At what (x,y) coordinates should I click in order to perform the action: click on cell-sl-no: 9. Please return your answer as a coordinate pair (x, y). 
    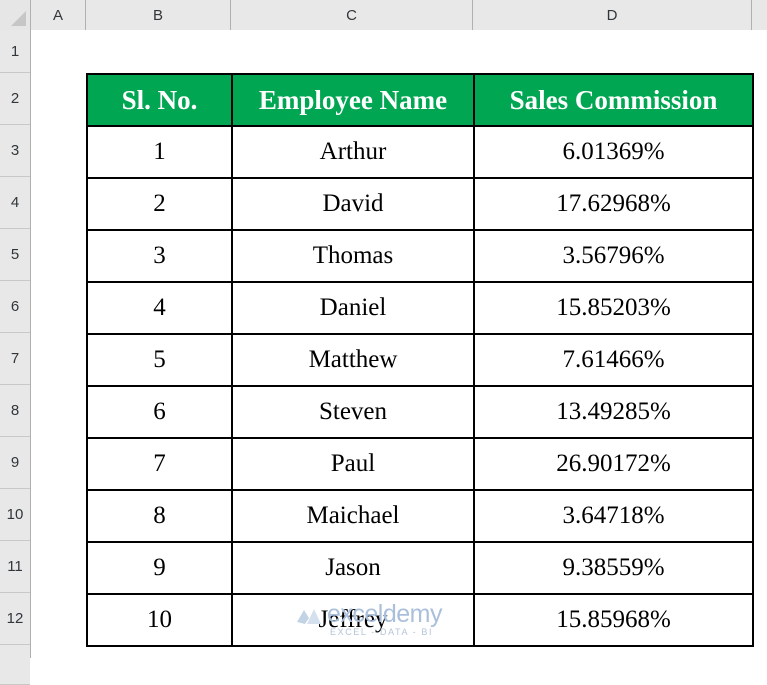
    Looking at the image, I should click on (159, 568).